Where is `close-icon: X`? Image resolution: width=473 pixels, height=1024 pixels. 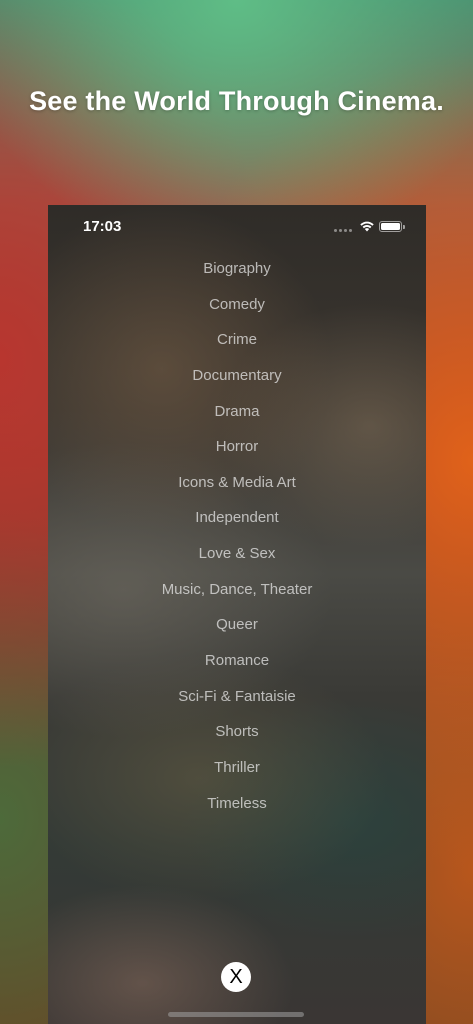 close-icon: X is located at coordinates (236, 977).